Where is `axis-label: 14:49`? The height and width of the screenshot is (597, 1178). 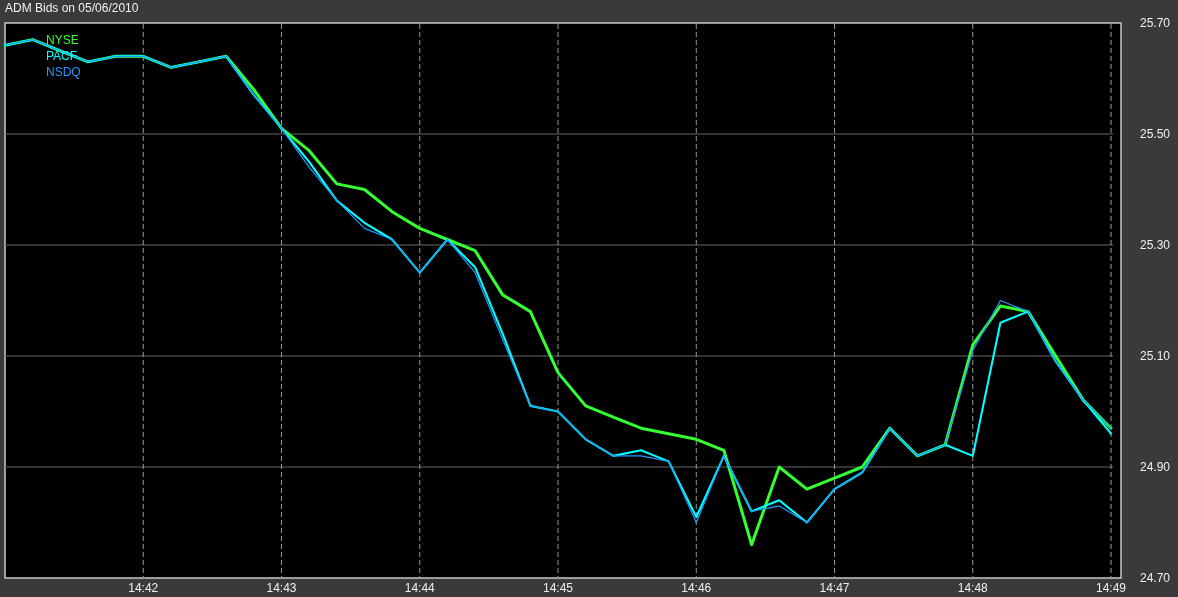
axis-label: 14:49 is located at coordinates (1111, 588).